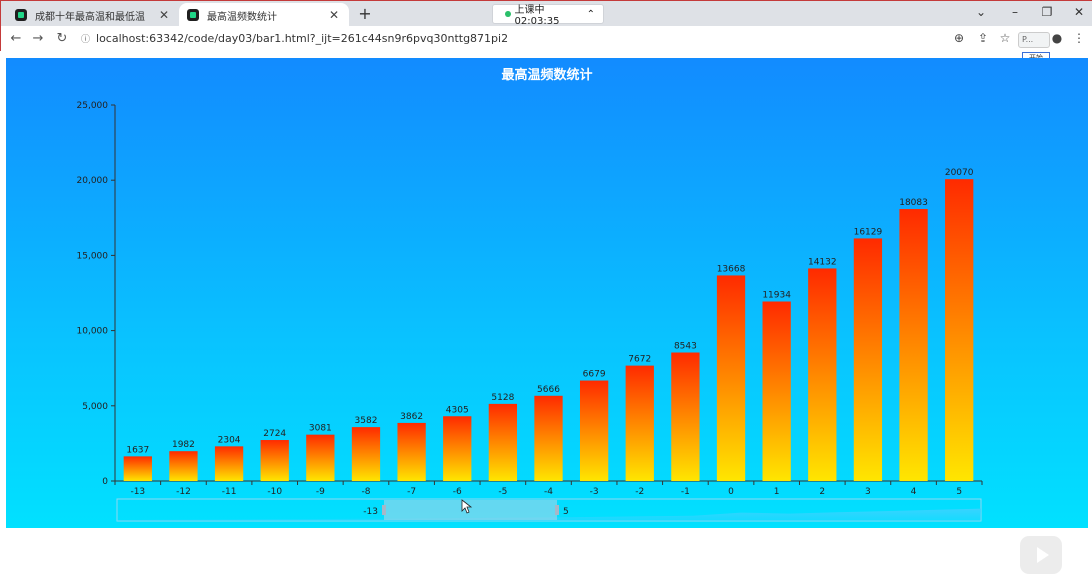 The height and width of the screenshot is (587, 1092). I want to click on y-tick-label: 15,000, so click(93, 256).